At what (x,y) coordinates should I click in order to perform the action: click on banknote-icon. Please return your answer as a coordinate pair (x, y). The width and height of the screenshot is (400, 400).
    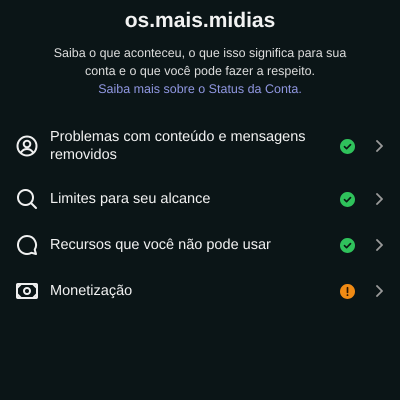
    Looking at the image, I should click on (27, 291).